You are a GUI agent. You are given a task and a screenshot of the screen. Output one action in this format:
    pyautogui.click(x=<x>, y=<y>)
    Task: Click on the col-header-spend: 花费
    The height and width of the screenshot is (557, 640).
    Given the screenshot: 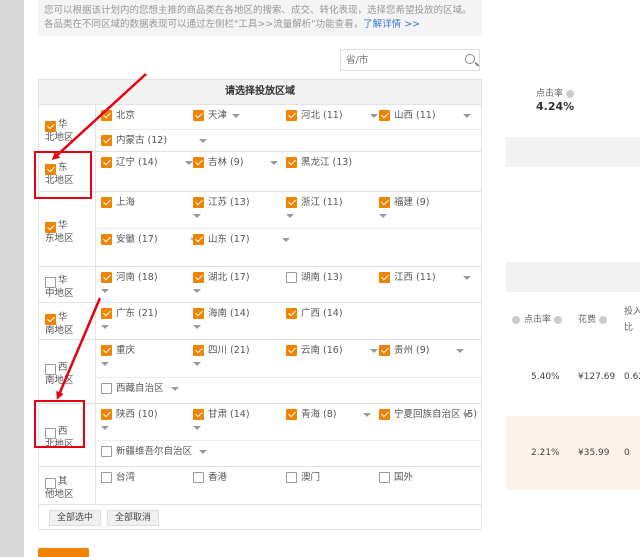 What is the action you would take?
    pyautogui.click(x=593, y=318)
    